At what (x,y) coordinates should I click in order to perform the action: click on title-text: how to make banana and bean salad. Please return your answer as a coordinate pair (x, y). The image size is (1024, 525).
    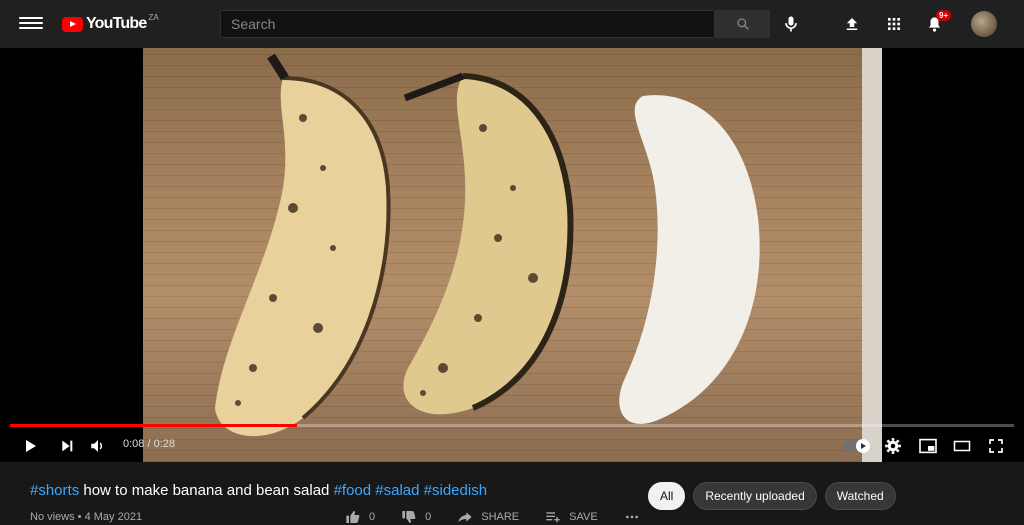
    Looking at the image, I should click on (206, 490).